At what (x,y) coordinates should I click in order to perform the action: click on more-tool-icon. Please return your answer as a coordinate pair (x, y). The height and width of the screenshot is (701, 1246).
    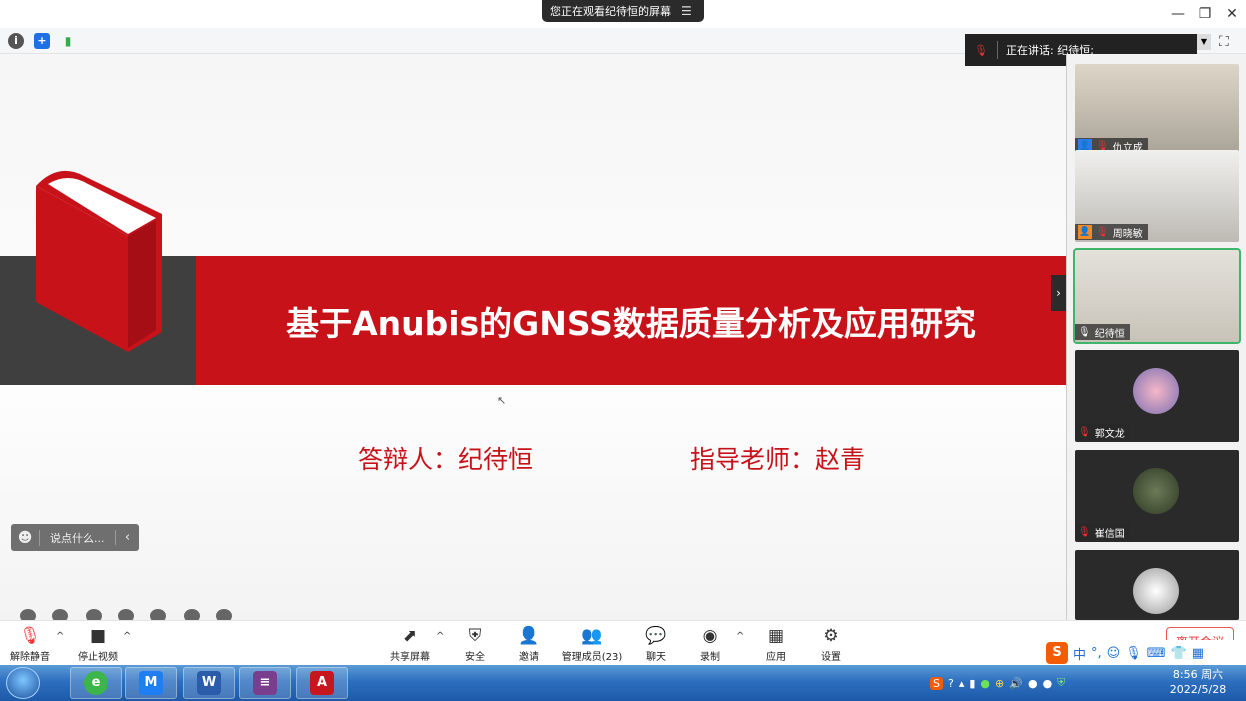
    Looking at the image, I should click on (224, 614).